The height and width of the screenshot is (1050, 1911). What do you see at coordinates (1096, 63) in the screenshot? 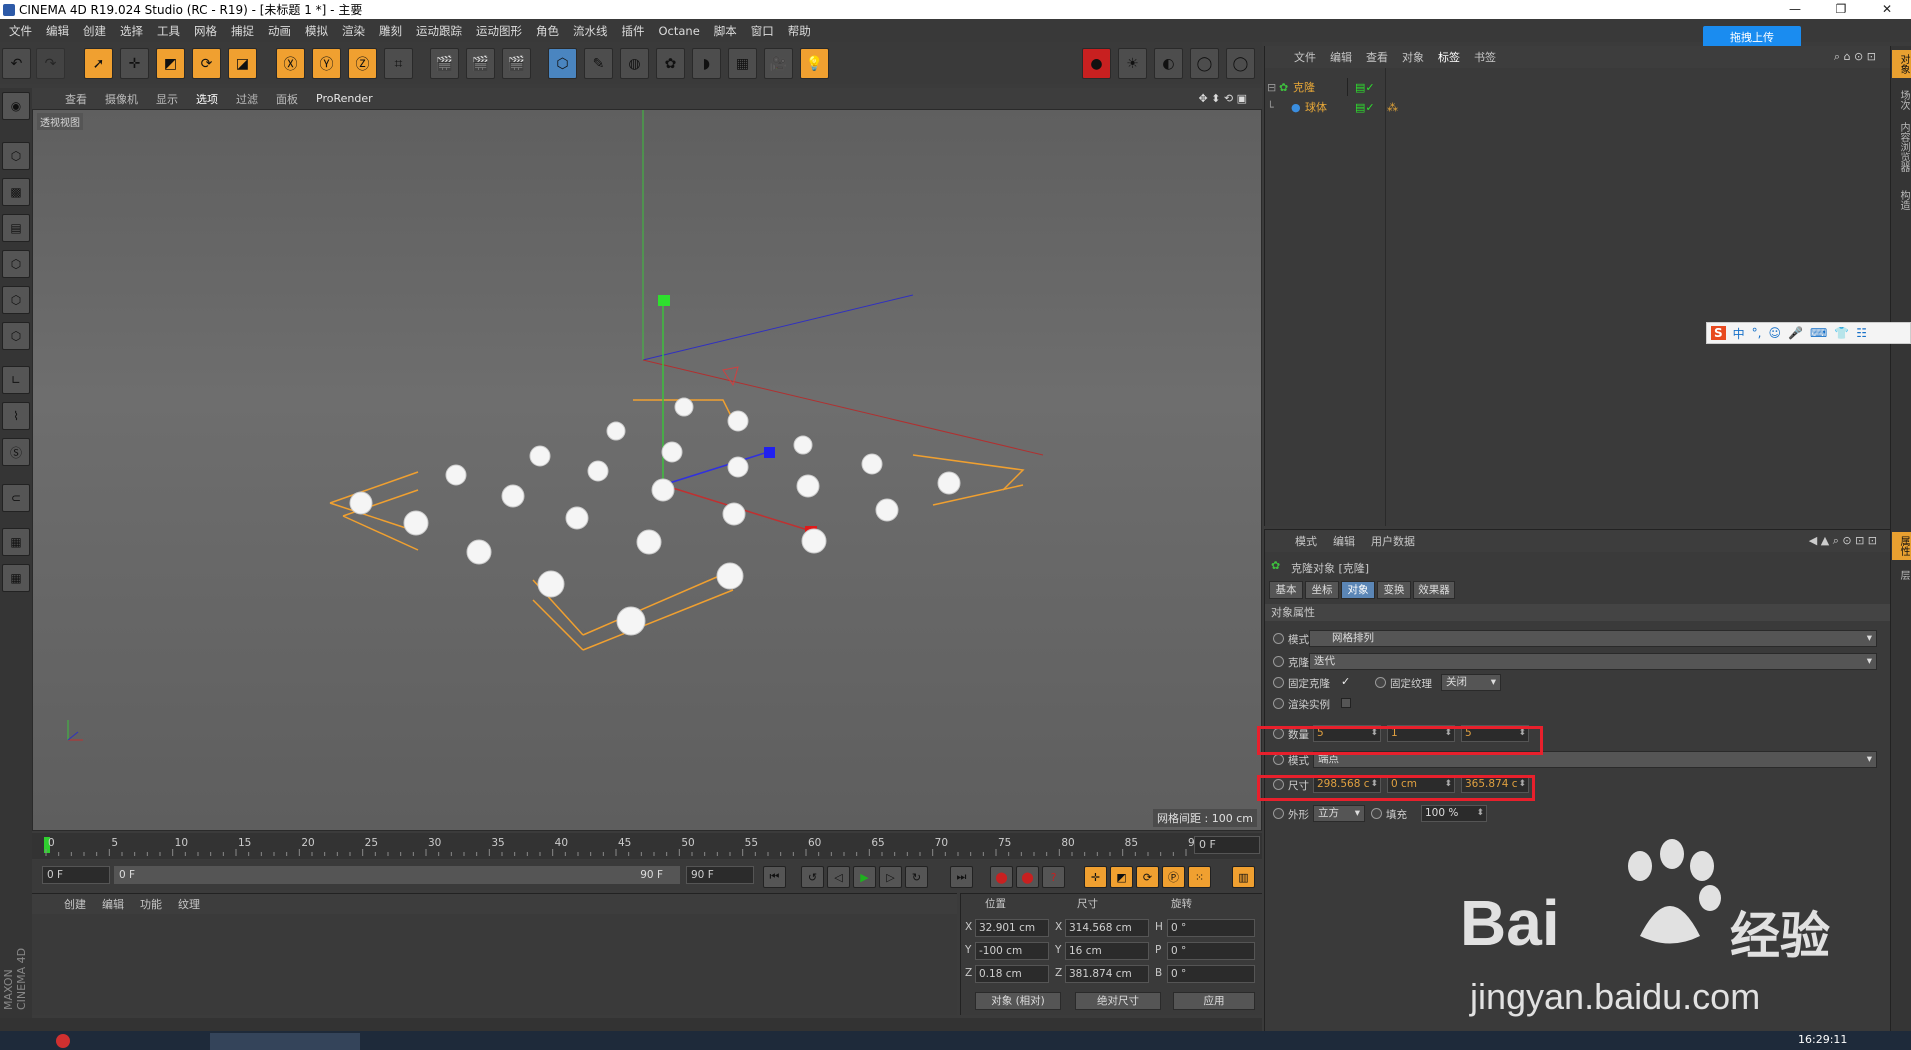
I see `octane-render-icon: ●` at bounding box center [1096, 63].